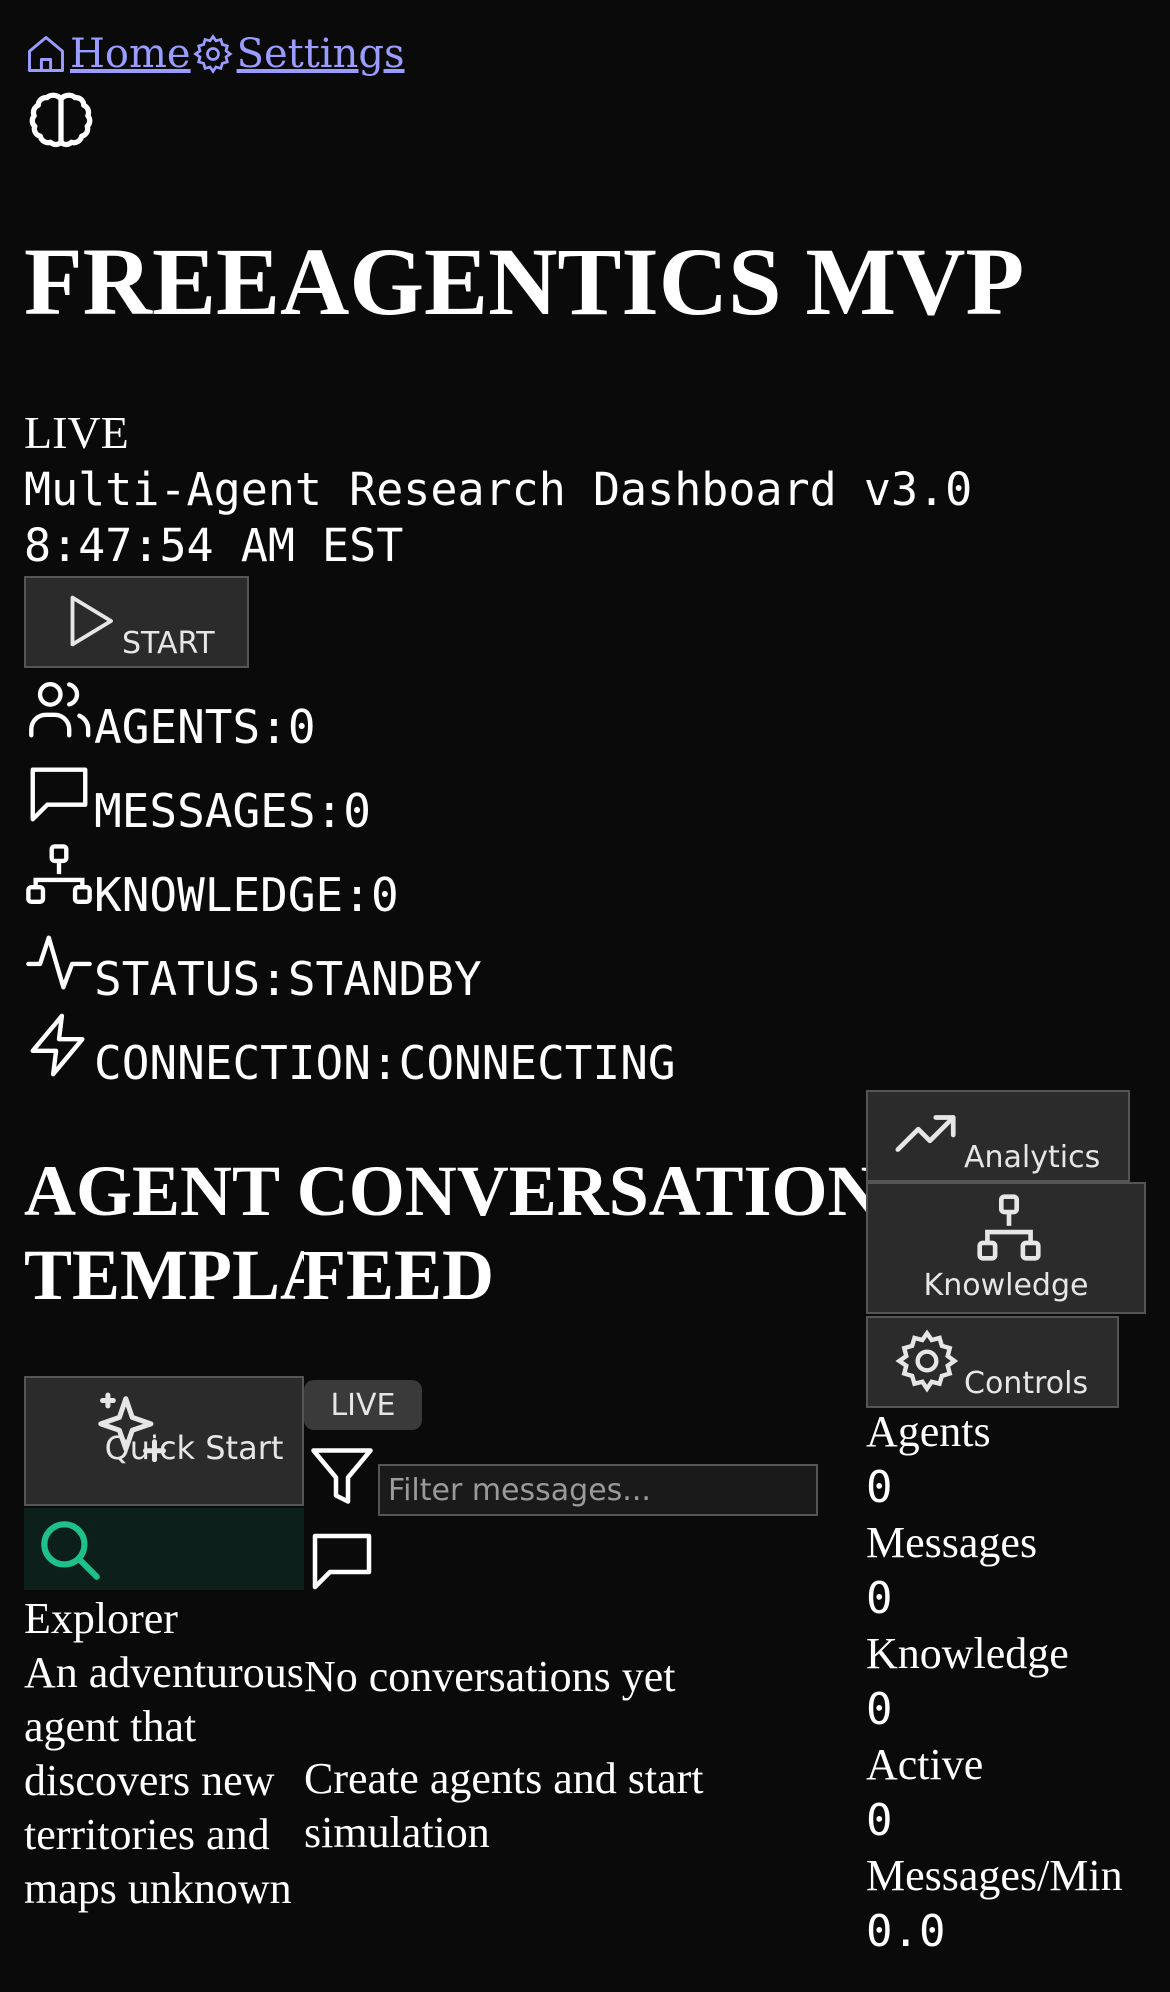  I want to click on live-indicator: LIVE, so click(76, 432).